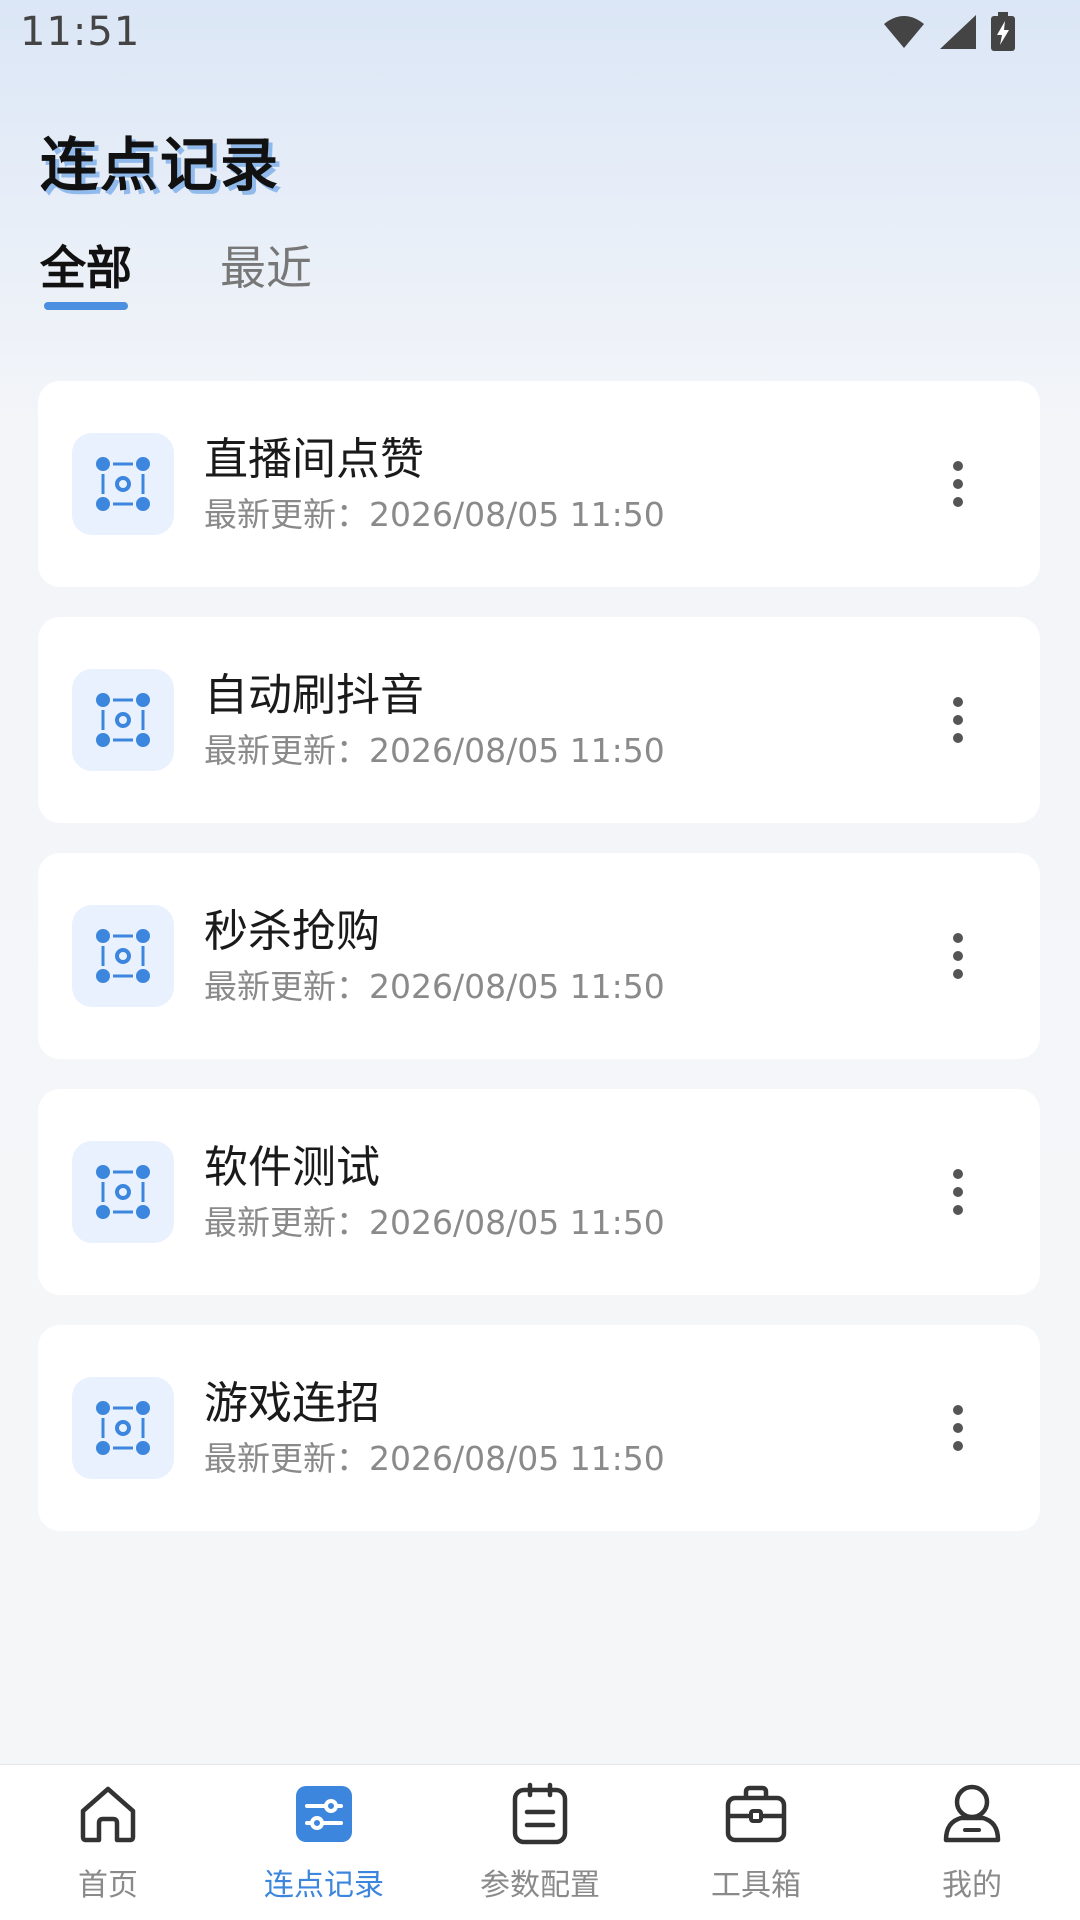 The height and width of the screenshot is (1920, 1080). Describe the element at coordinates (108, 1885) in the screenshot. I see `nav-label: 首页` at that location.